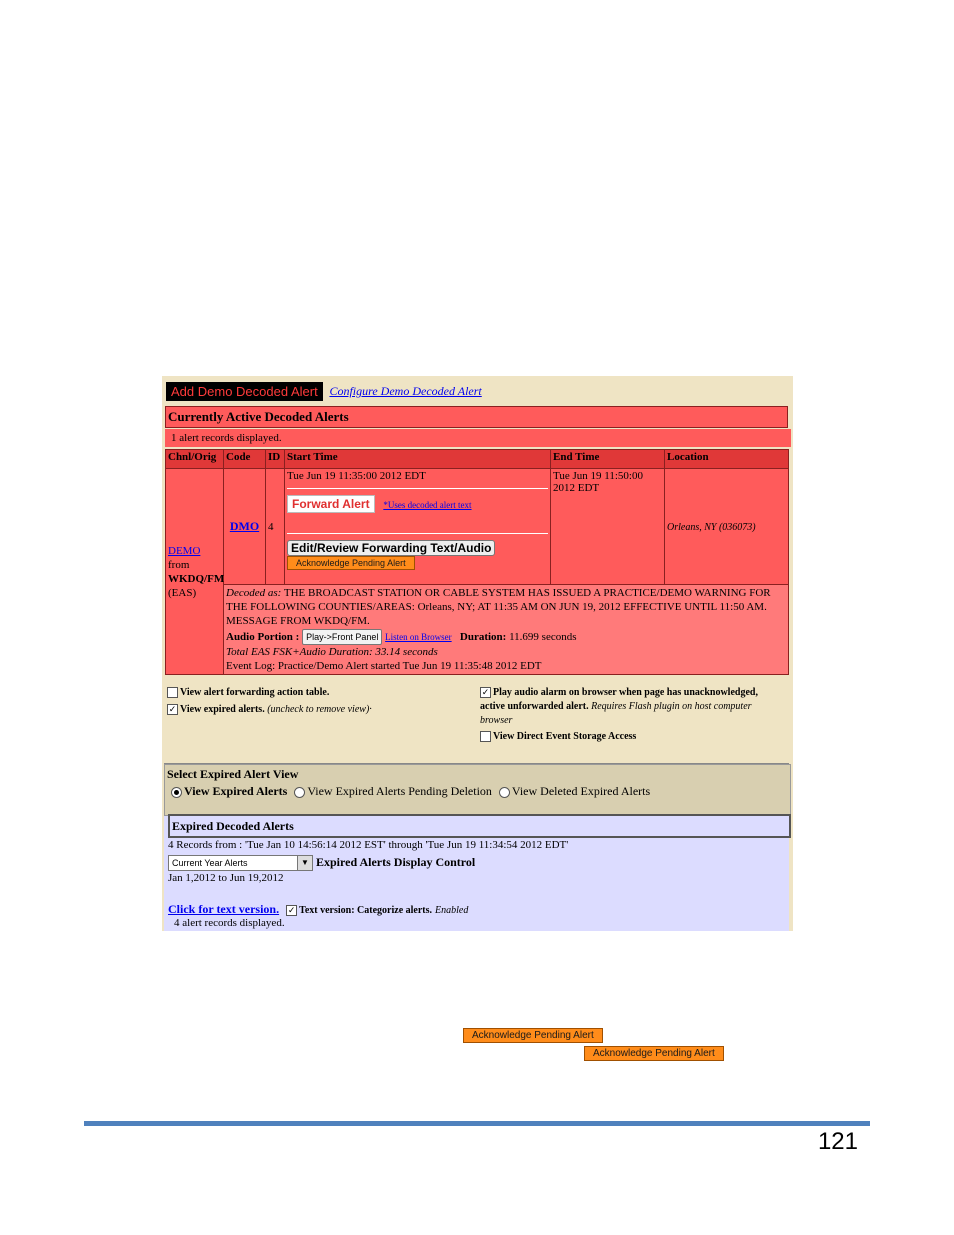  I want to click on text-version-row: Click for text version. ✓ Text version, so click(318, 909).